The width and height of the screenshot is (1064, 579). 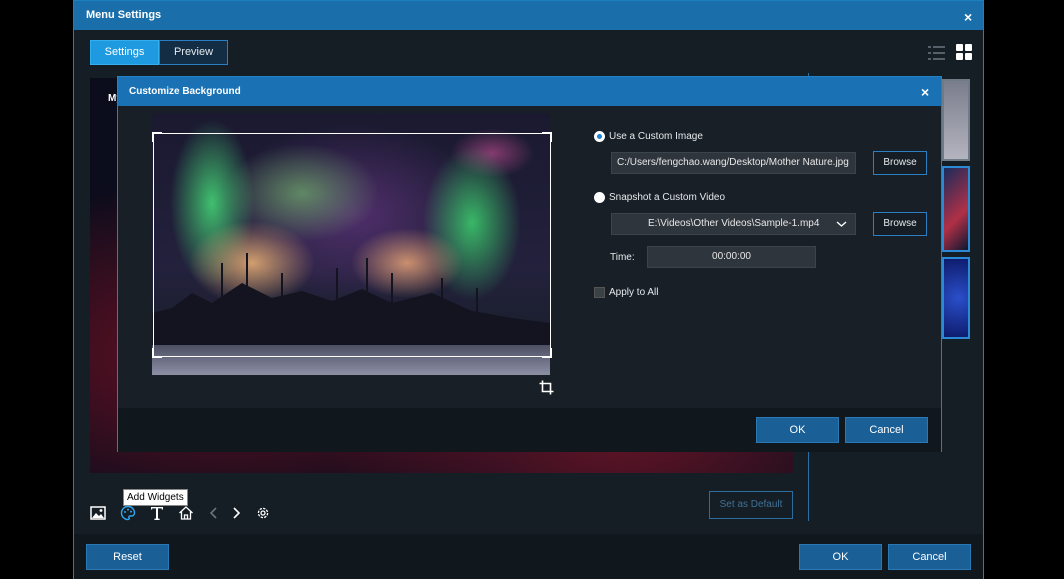 I want to click on set-as-default-button: Set as Default, so click(x=751, y=505).